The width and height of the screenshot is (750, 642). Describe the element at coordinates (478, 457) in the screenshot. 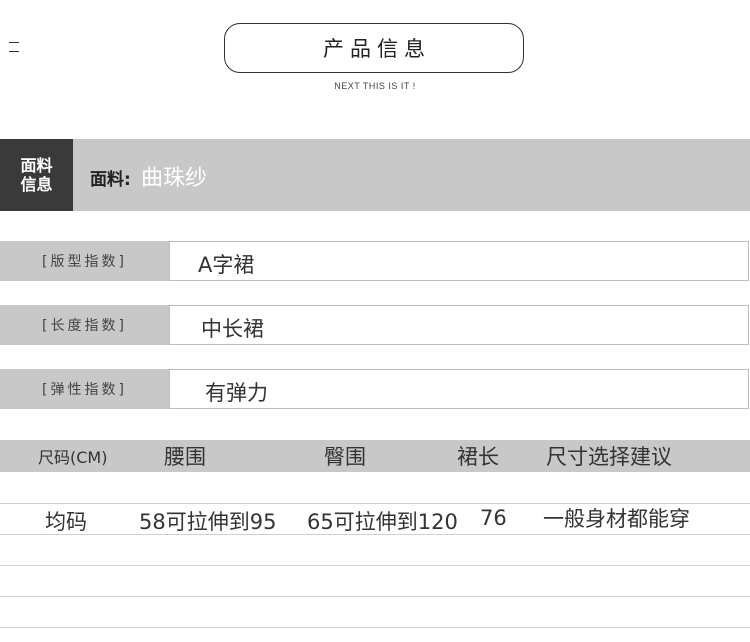

I see `header-length: 裙长` at that location.